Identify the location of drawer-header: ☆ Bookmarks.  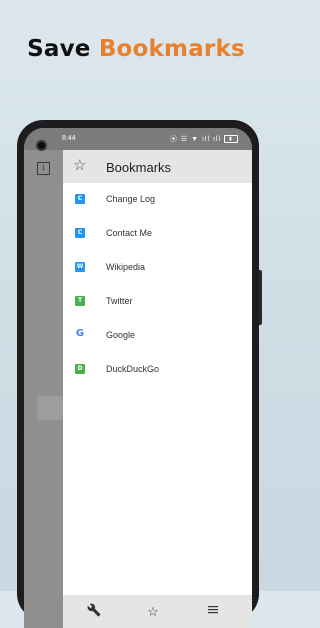
(157, 166).